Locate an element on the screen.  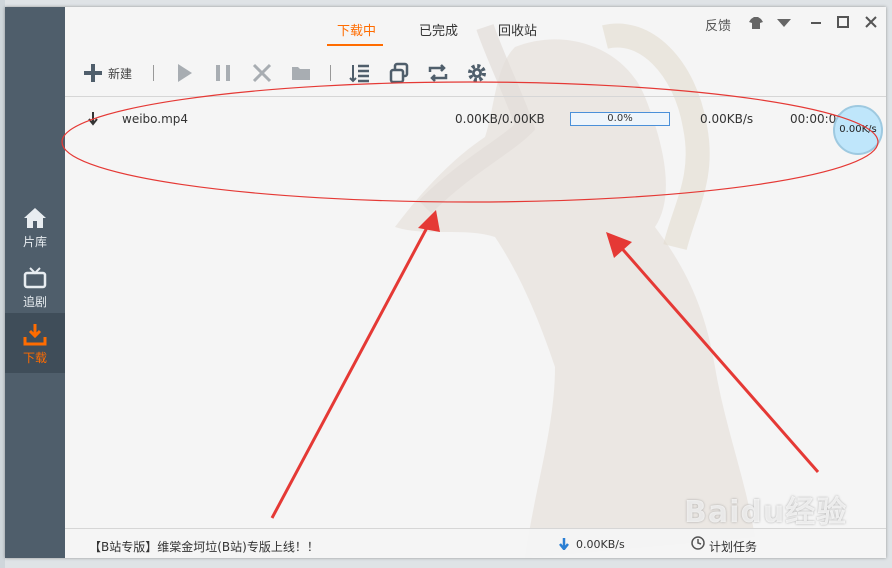
settings-button is located at coordinates (477, 73).